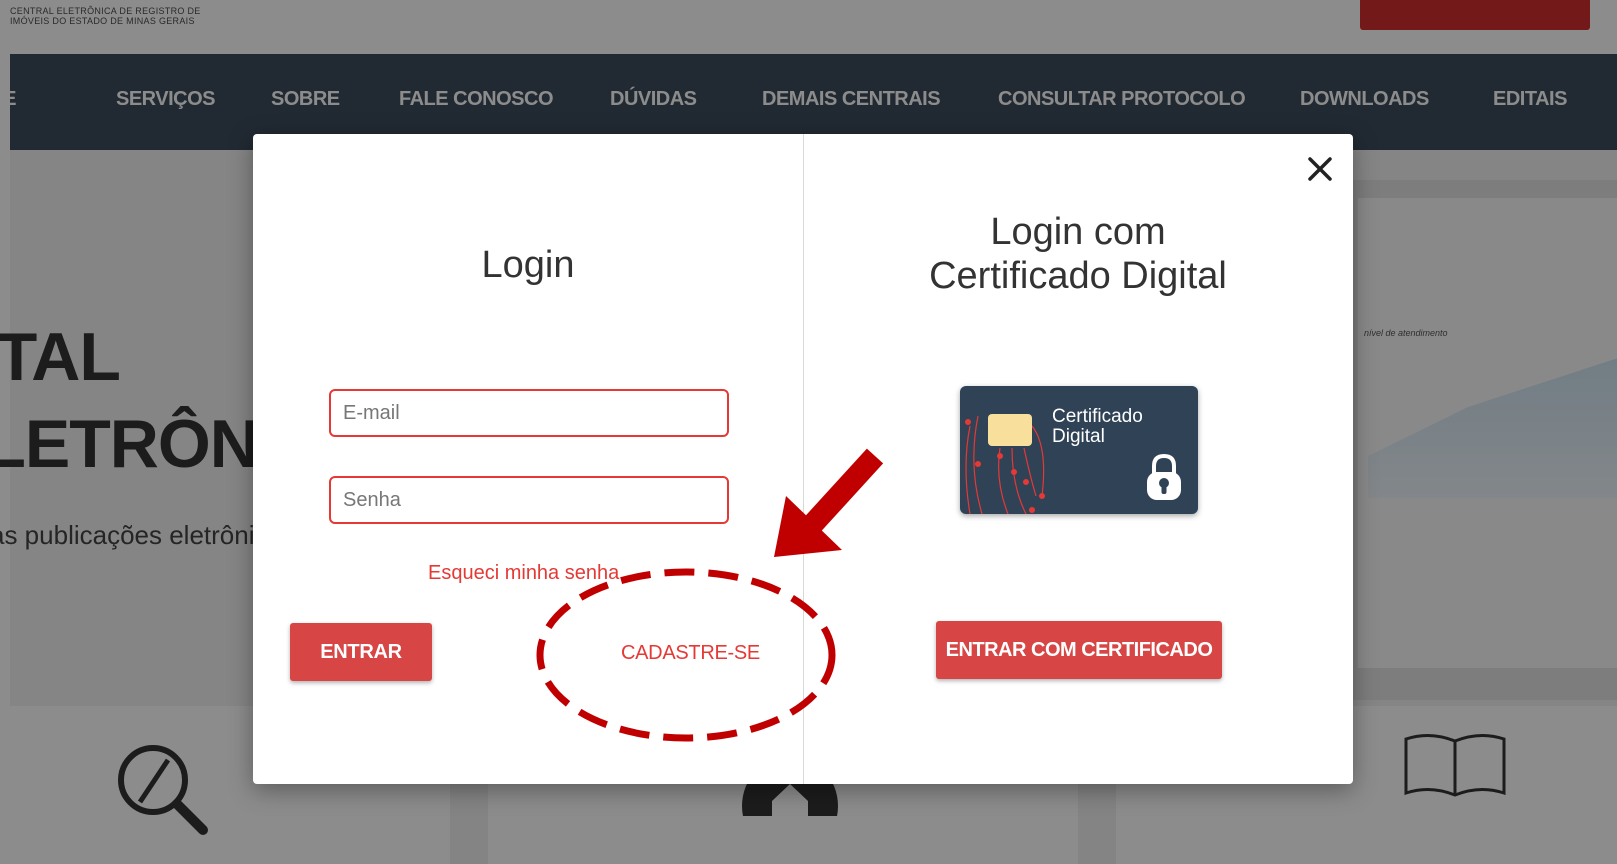  Describe the element at coordinates (523, 573) in the screenshot. I see `forgot-password-link: Esqueci minha senha` at that location.